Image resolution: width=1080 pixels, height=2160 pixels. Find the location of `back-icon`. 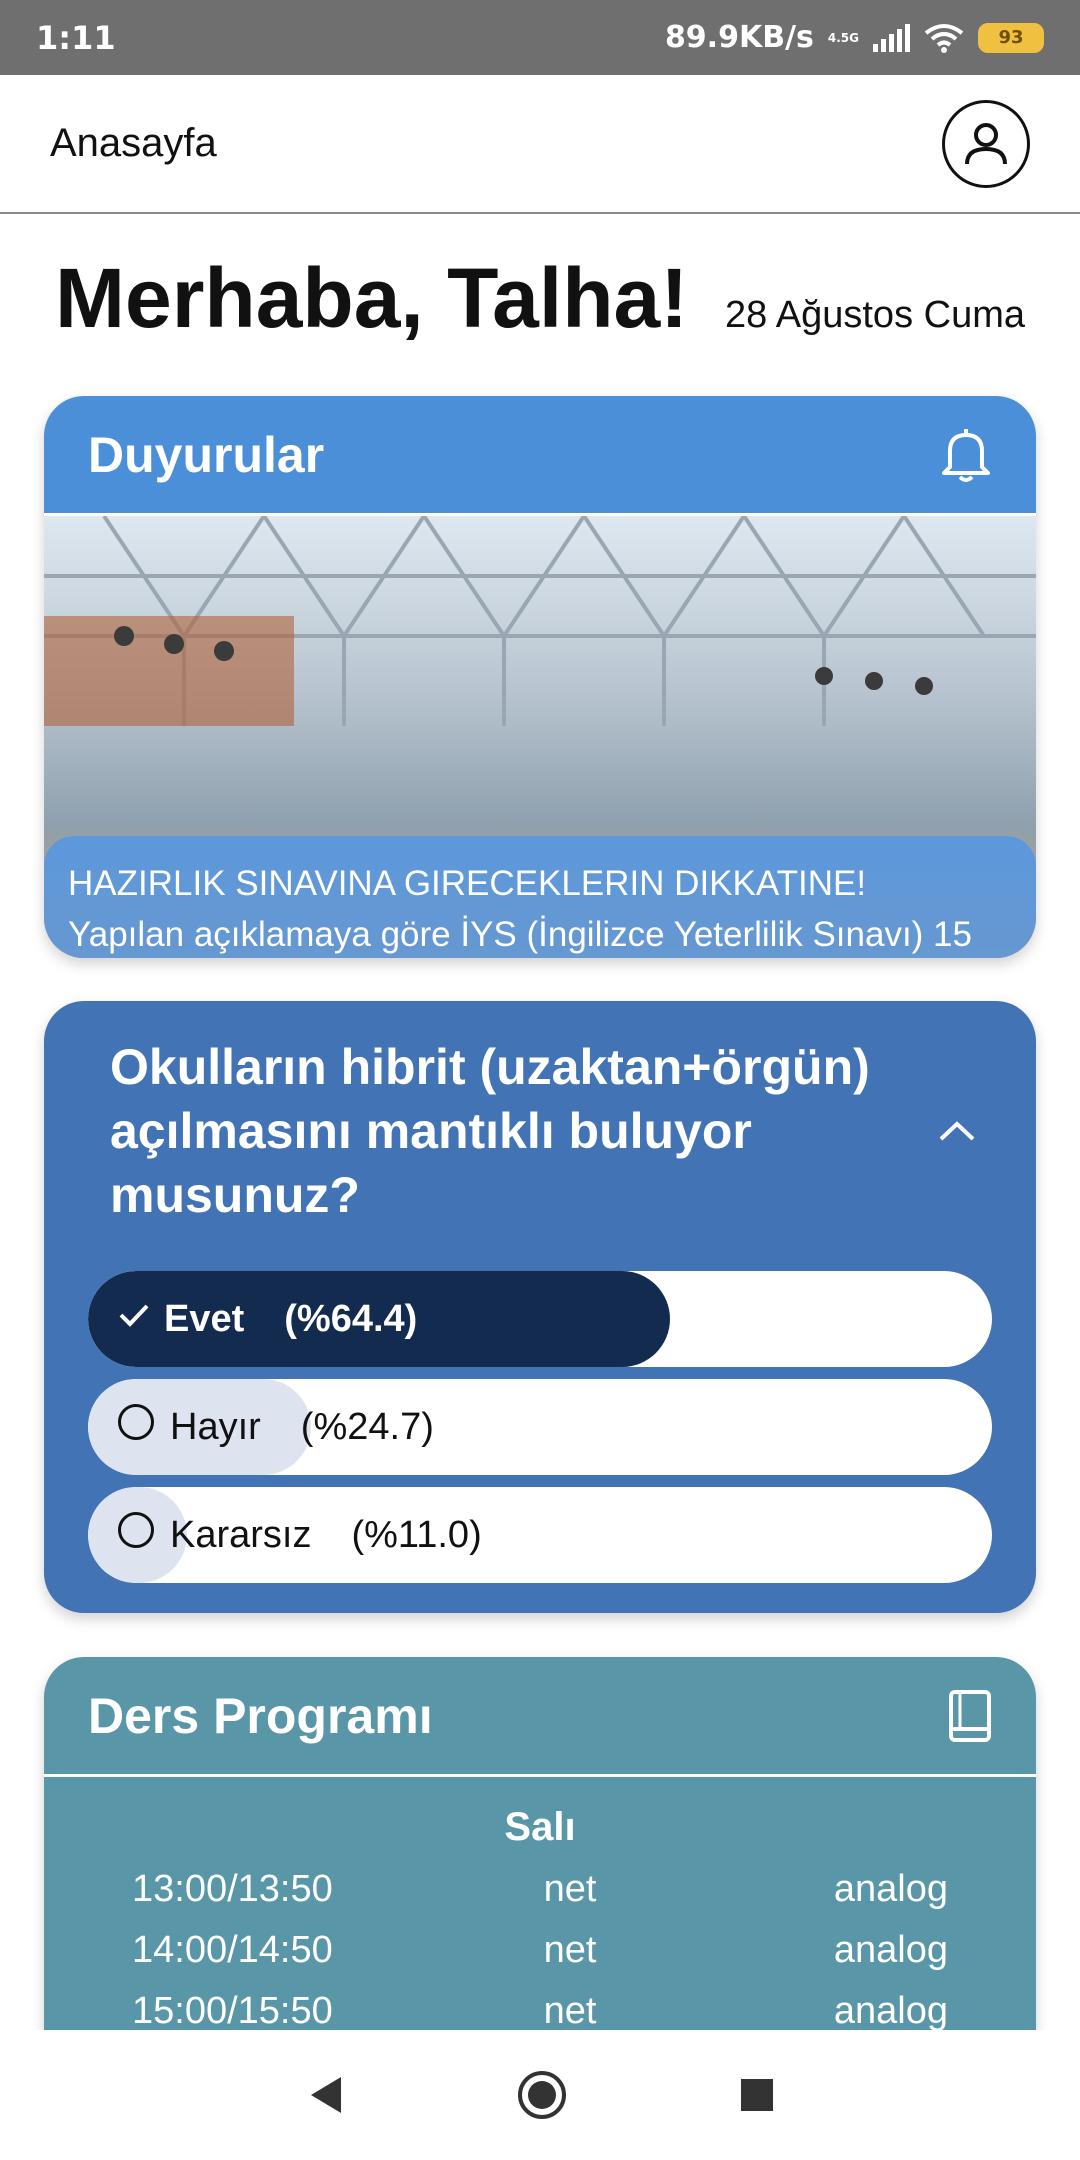

back-icon is located at coordinates (325, 2095).